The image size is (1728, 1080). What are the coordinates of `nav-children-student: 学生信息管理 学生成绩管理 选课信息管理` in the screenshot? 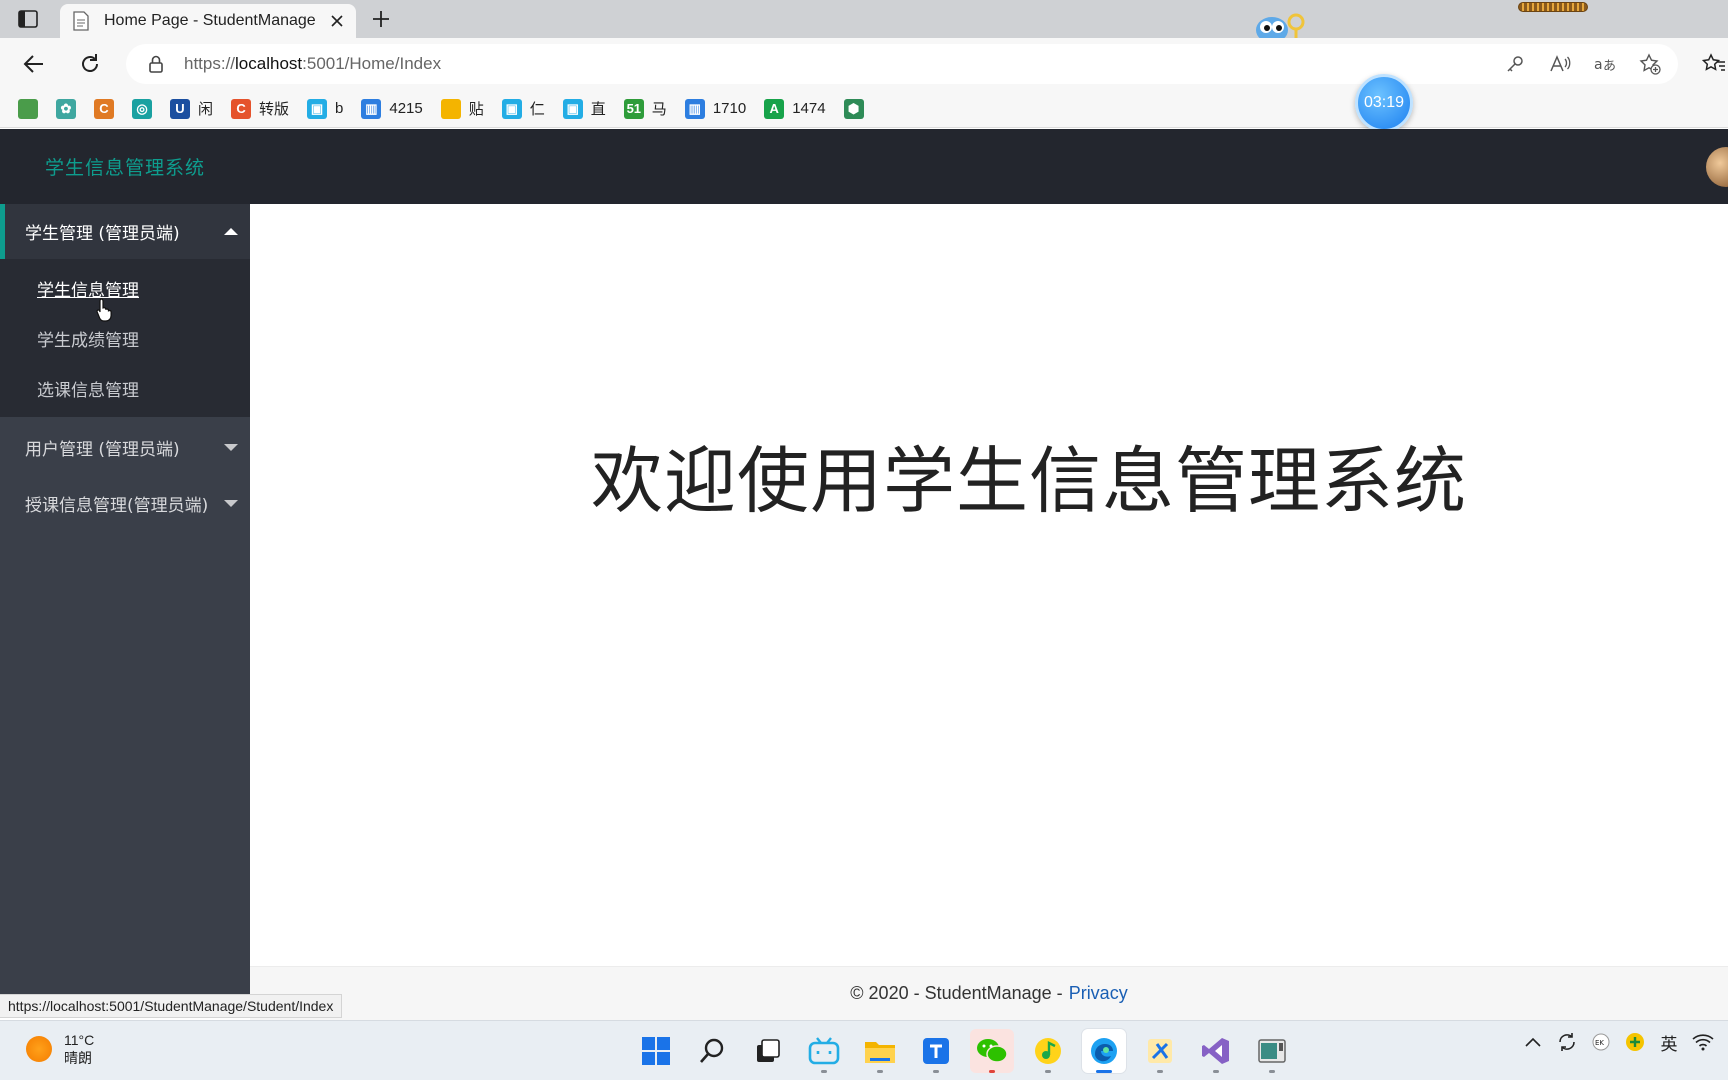 It's located at (125, 338).